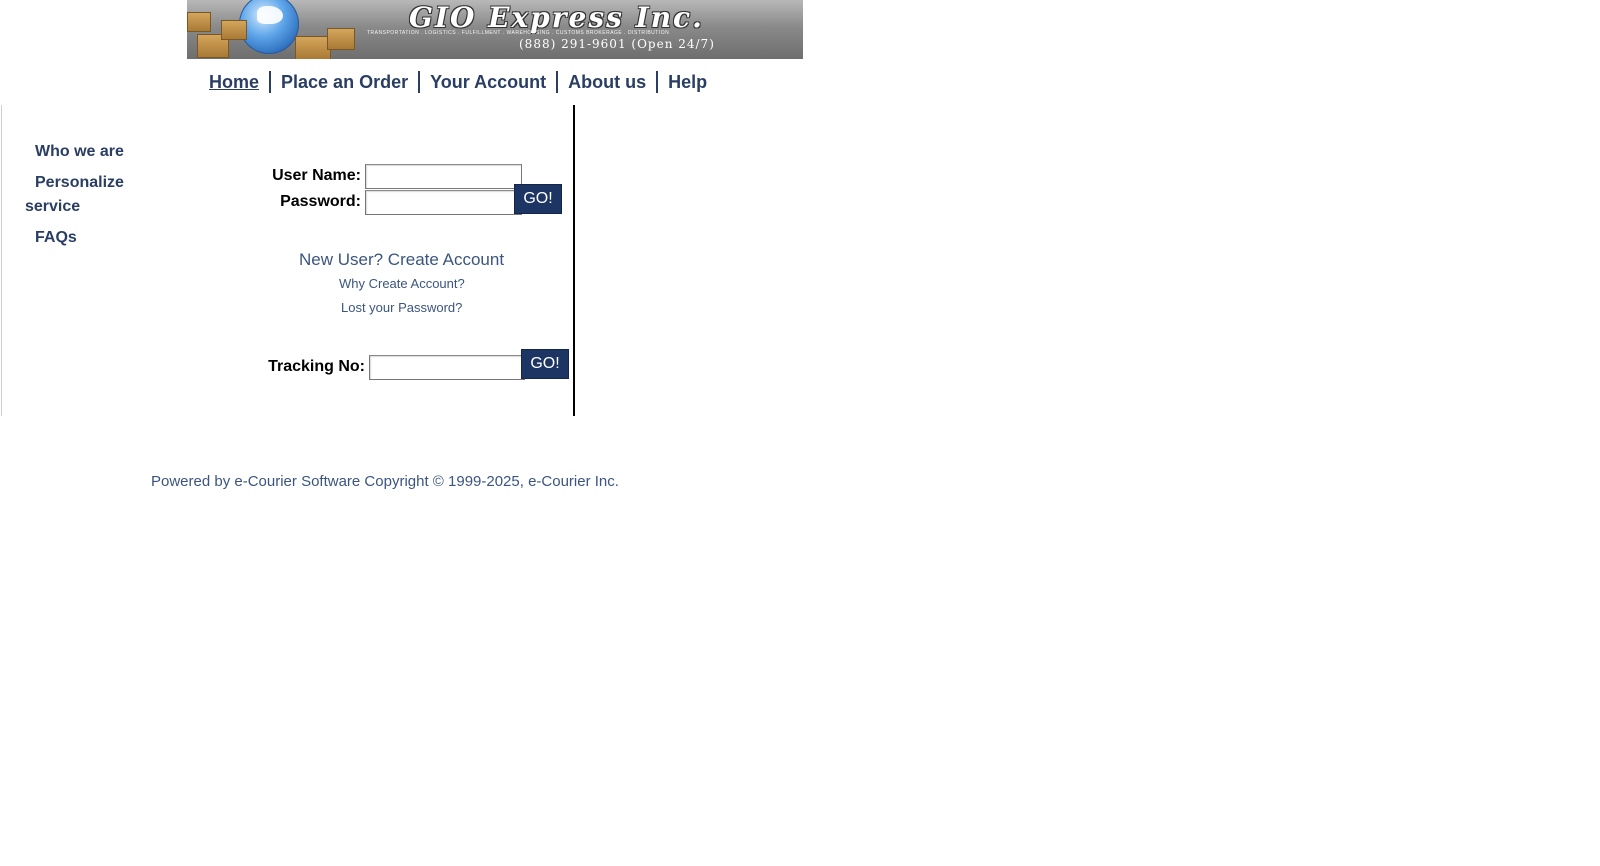 This screenshot has width=1600, height=866. I want to click on username-label: User Name:, so click(316, 175).